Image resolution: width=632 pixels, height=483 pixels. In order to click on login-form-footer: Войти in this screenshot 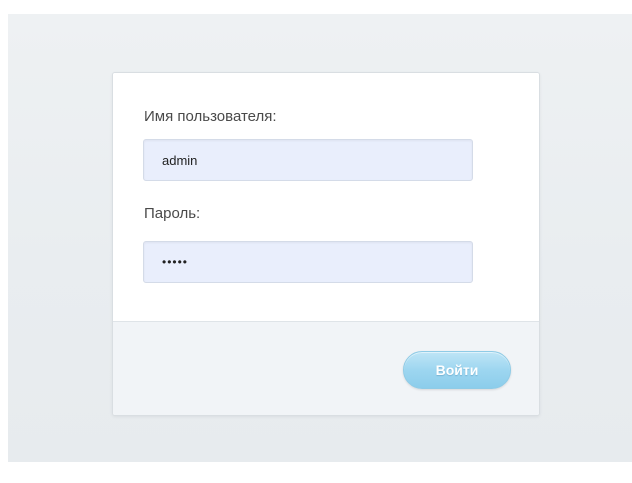, I will do `click(326, 368)`.